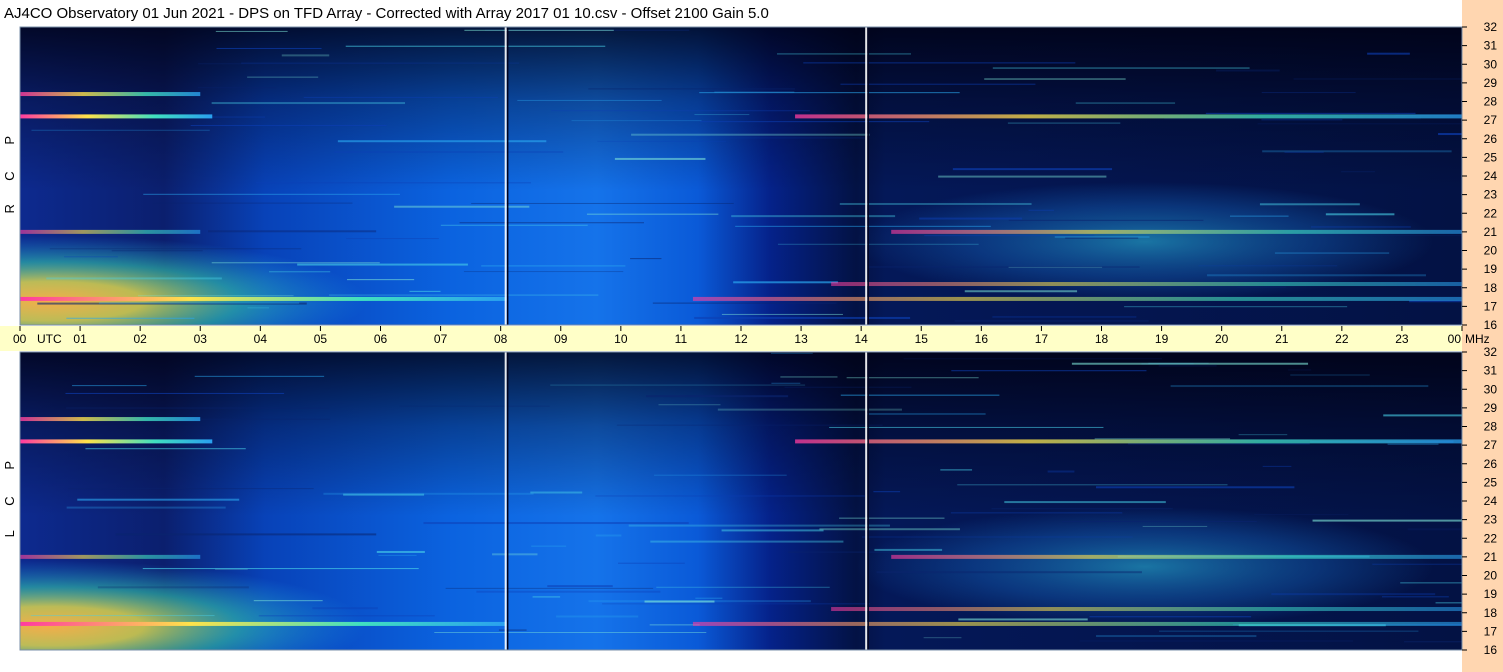 The height and width of the screenshot is (672, 1503). What do you see at coordinates (501, 339) in the screenshot?
I see `utc-tick-label: 08` at bounding box center [501, 339].